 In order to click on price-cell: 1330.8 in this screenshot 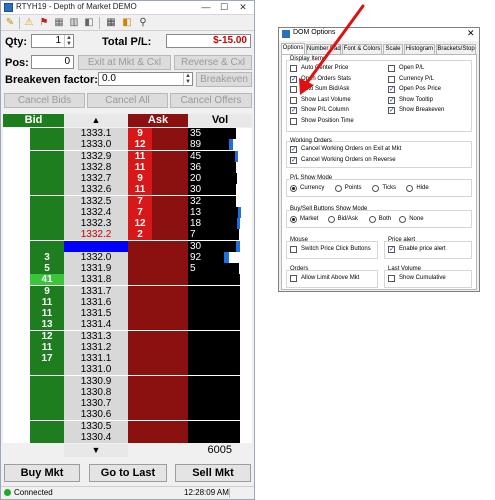, I will do `click(96, 392)`.